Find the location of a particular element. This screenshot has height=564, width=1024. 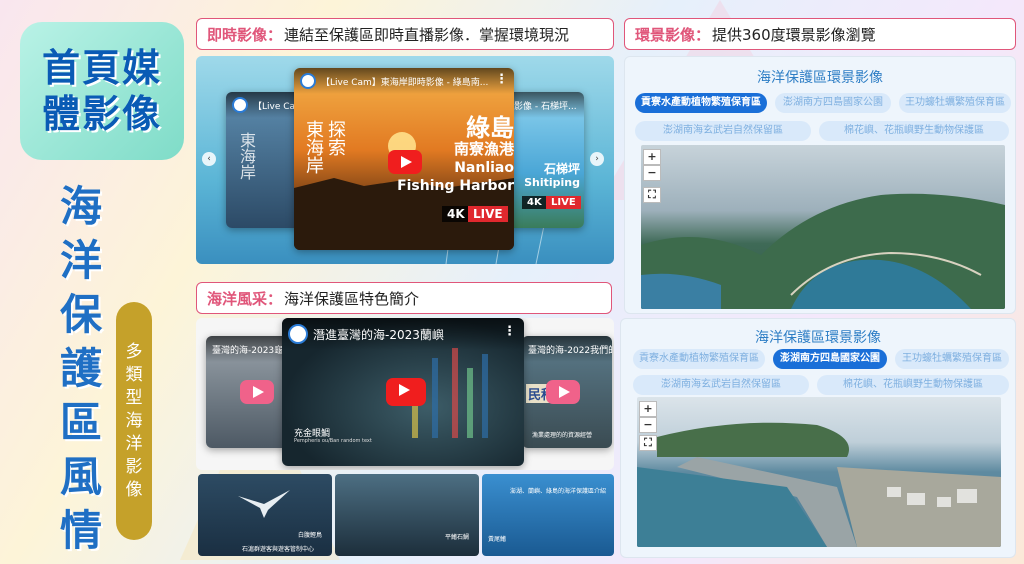

pano-section-header: 環景影像： 提供360度環景影像瀏覽 is located at coordinates (820, 34).